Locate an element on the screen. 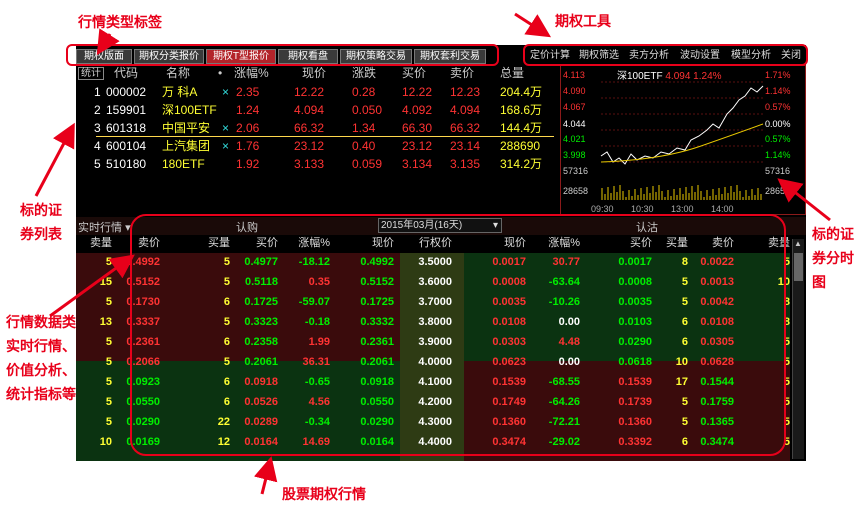 The width and height of the screenshot is (858, 530). left-tick: 57316 is located at coordinates (575, 171).